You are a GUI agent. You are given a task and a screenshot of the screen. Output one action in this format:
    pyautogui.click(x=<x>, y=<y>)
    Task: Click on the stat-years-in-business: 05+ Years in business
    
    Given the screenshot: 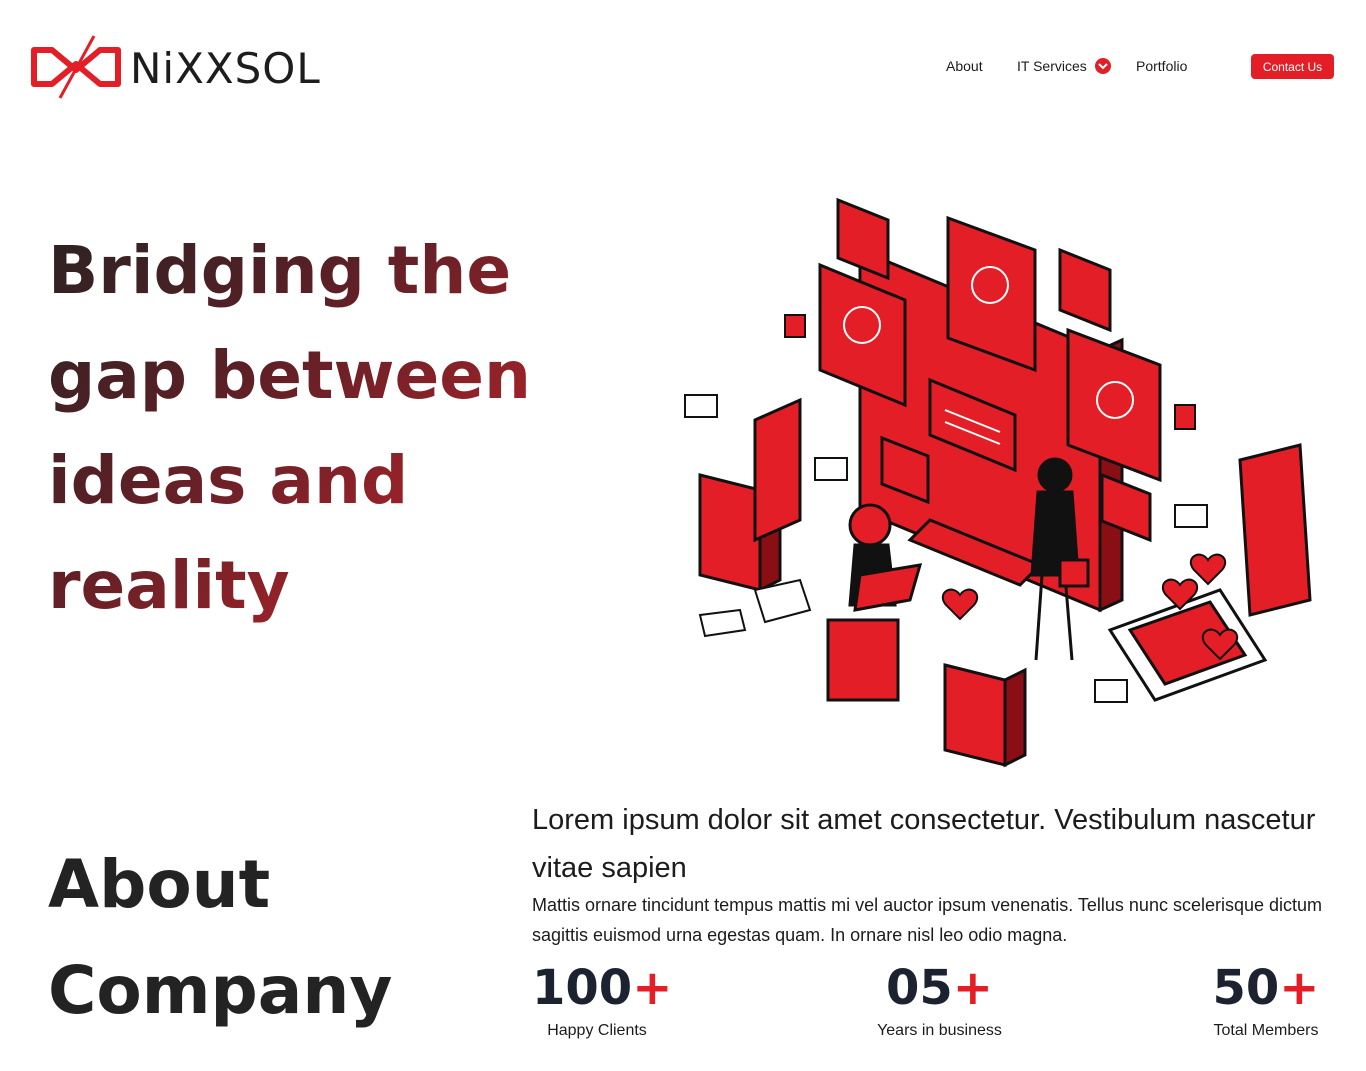 What is the action you would take?
    pyautogui.click(x=939, y=1000)
    